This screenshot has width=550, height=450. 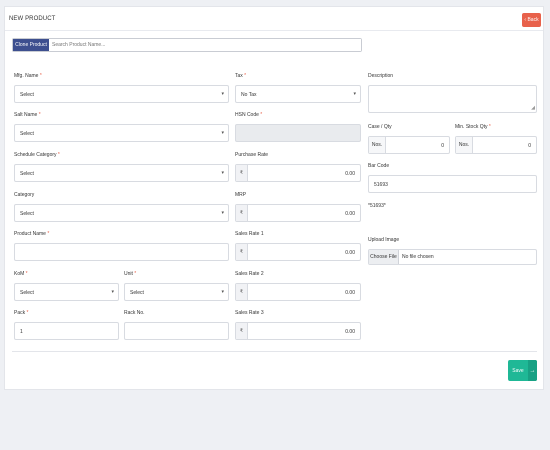 What do you see at coordinates (241, 76) in the screenshot?
I see `tax-label: Tax *` at bounding box center [241, 76].